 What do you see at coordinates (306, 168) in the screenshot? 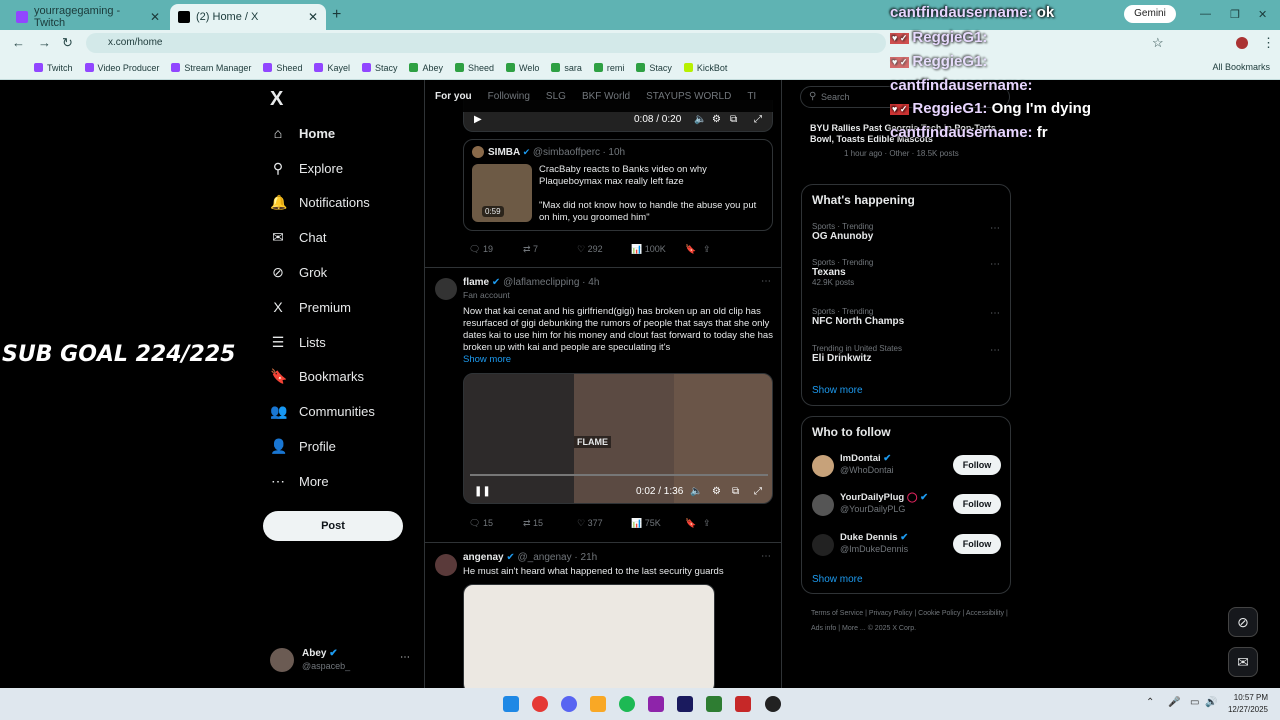
I see `sidebar-item-explore: ⚲ Explore` at bounding box center [306, 168].